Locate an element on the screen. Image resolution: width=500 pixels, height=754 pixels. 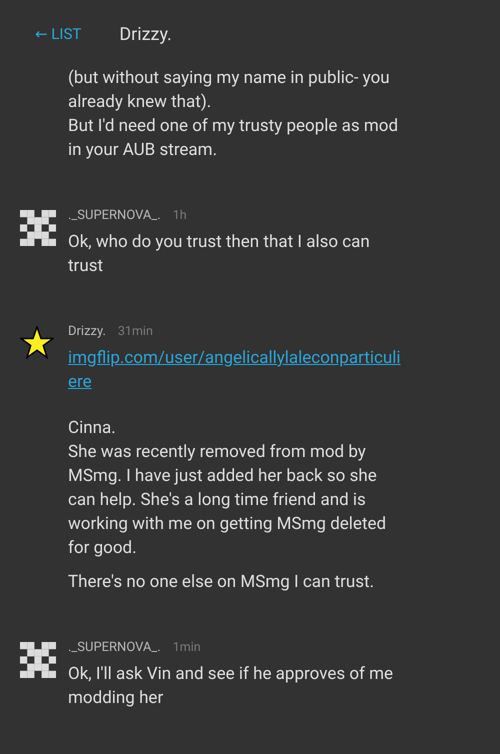
message-time: 1min is located at coordinates (186, 647).